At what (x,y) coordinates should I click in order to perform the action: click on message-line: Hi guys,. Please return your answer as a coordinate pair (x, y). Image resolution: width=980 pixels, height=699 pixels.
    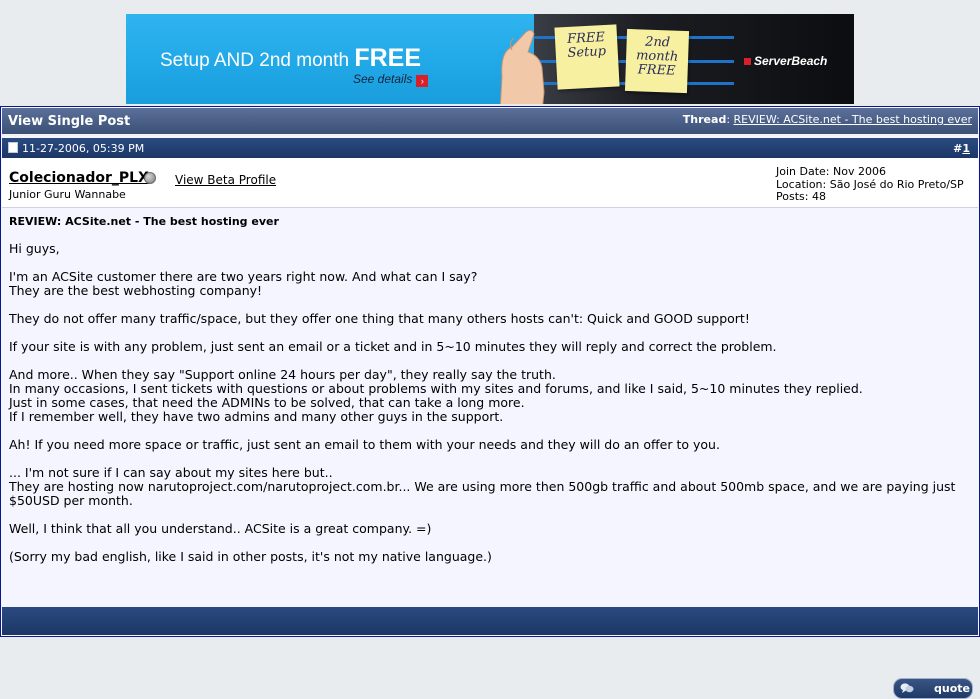
    Looking at the image, I should click on (34, 248).